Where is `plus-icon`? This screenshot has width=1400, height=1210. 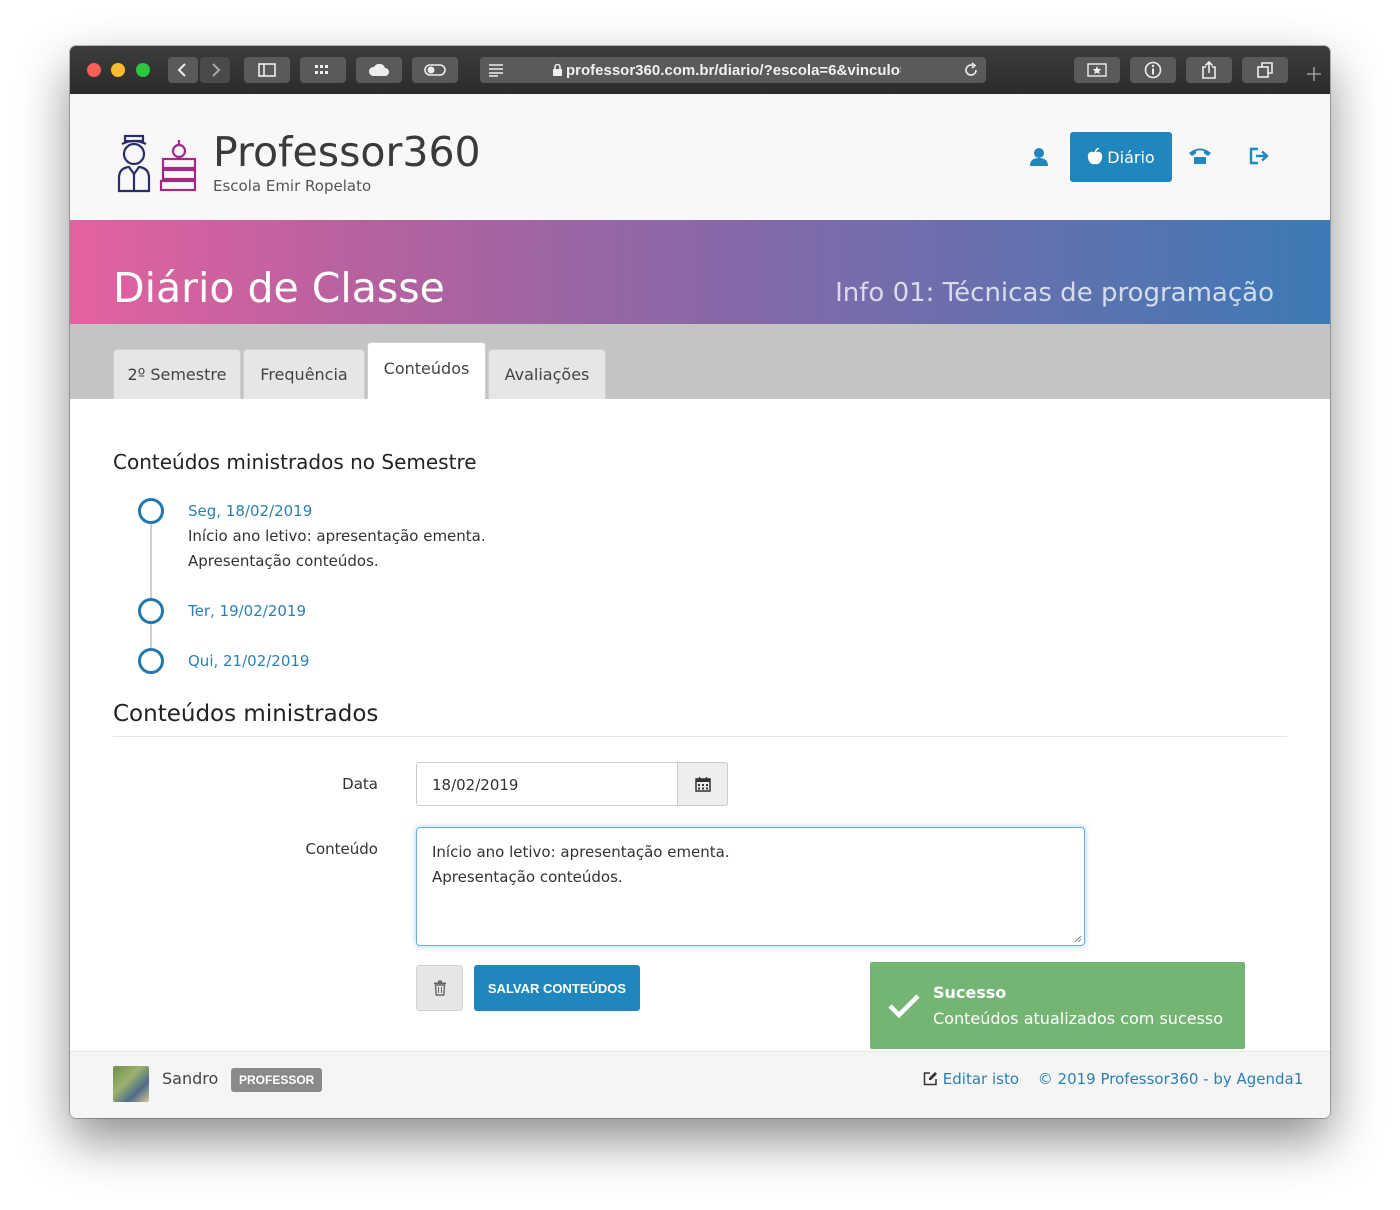
plus-icon is located at coordinates (1314, 74).